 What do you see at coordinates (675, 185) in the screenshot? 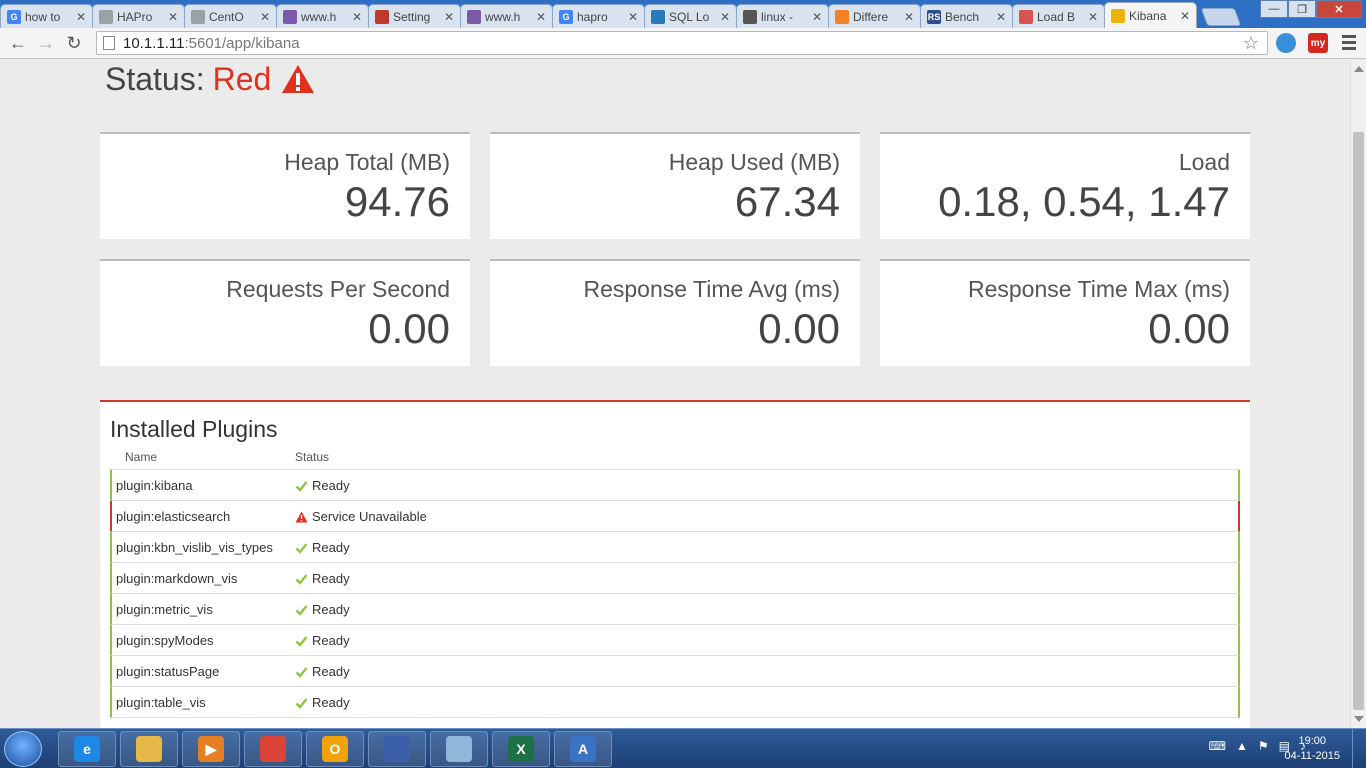
I see `metric-card: Heap Used (MB) 67.34` at bounding box center [675, 185].